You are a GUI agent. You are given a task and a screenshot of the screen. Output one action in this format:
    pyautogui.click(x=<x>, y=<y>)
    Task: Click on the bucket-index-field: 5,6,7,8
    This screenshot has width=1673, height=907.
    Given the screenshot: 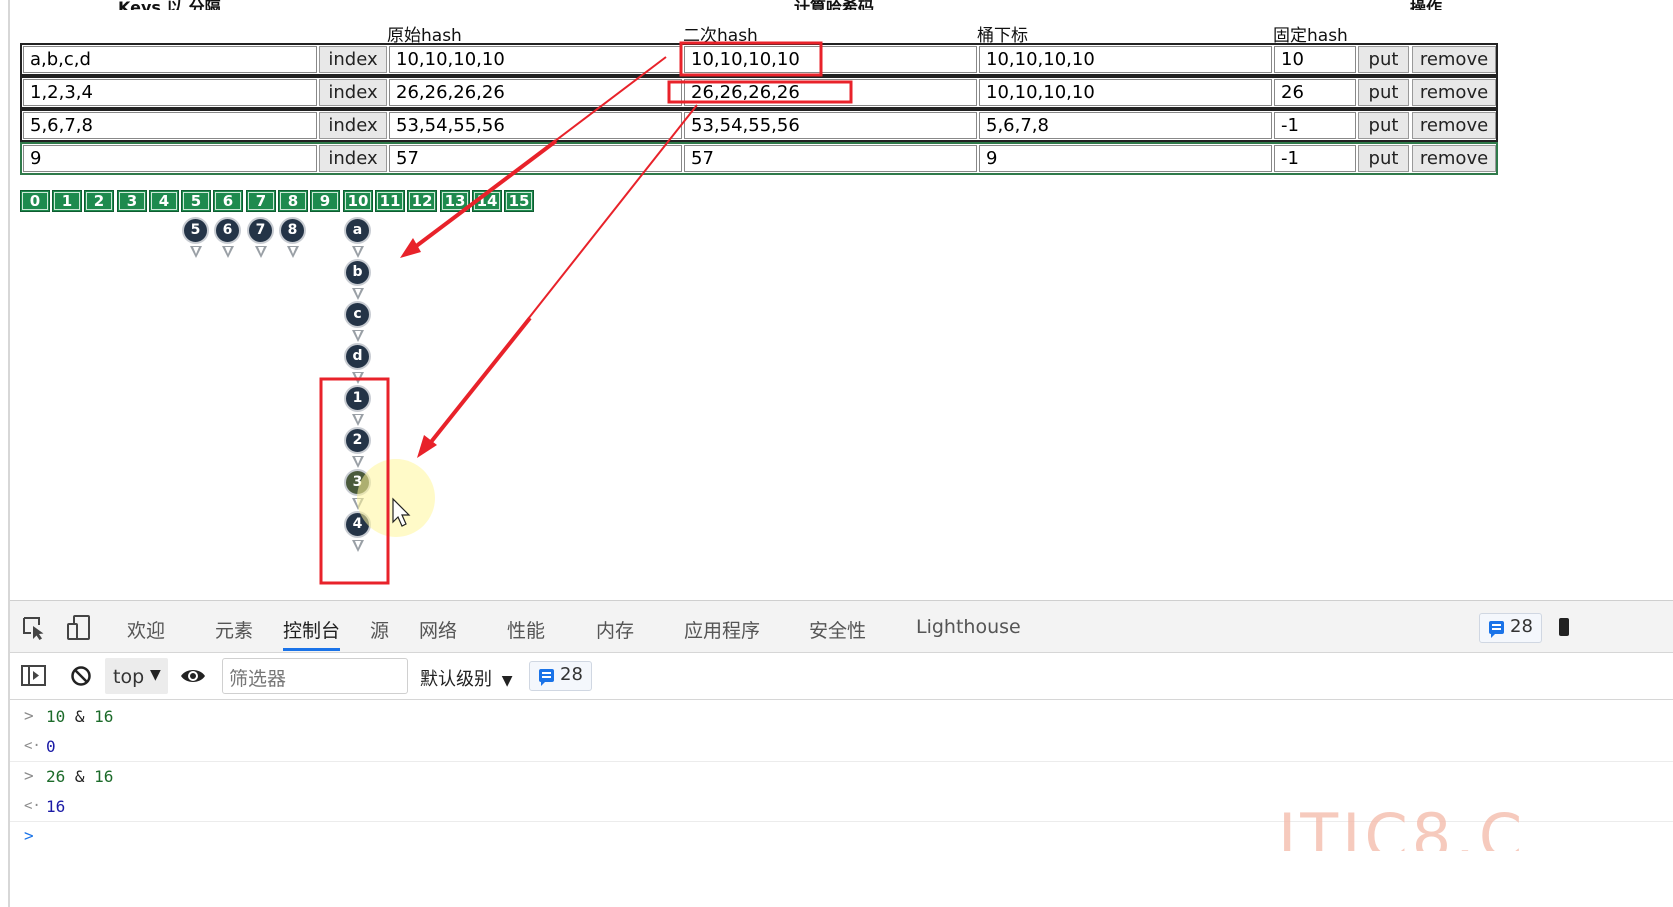 What is the action you would take?
    pyautogui.click(x=1125, y=125)
    